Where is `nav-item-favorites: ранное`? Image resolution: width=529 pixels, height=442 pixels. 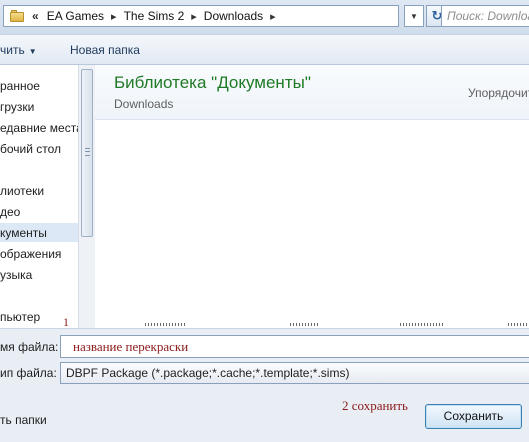
nav-item-favorites: ранное is located at coordinates (20, 86).